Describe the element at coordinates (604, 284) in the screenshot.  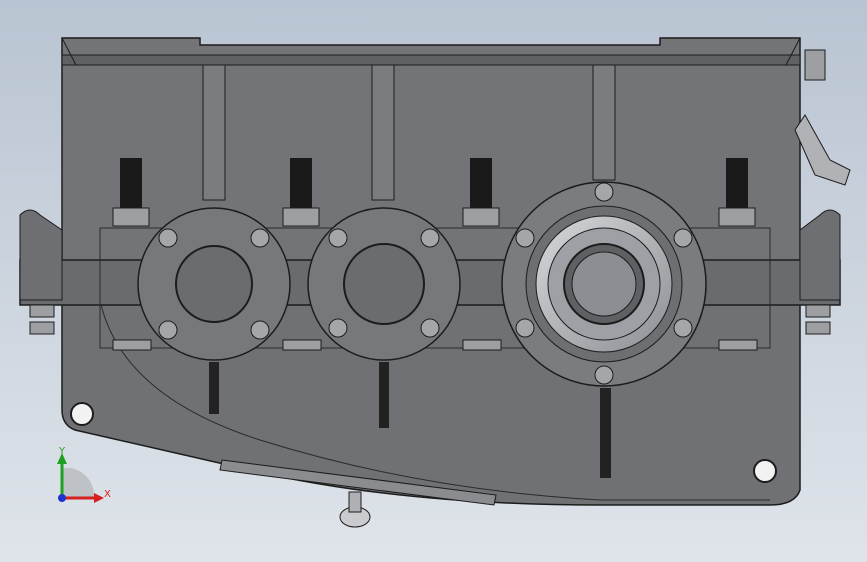
I see `output-bearing` at that location.